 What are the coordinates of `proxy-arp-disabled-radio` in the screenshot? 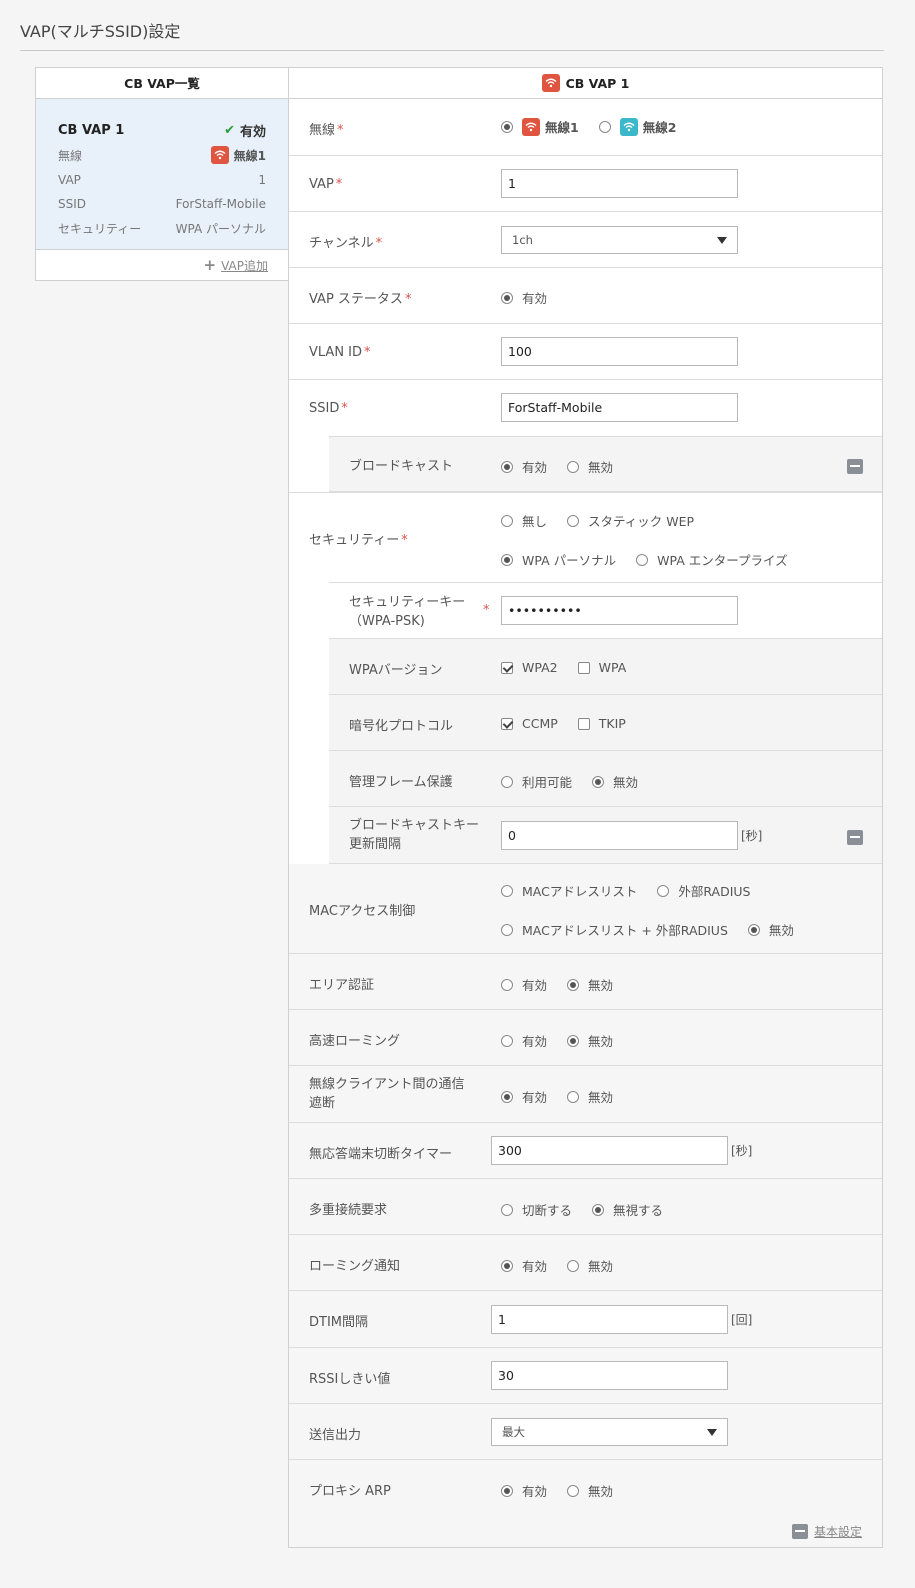 It's located at (573, 1490).